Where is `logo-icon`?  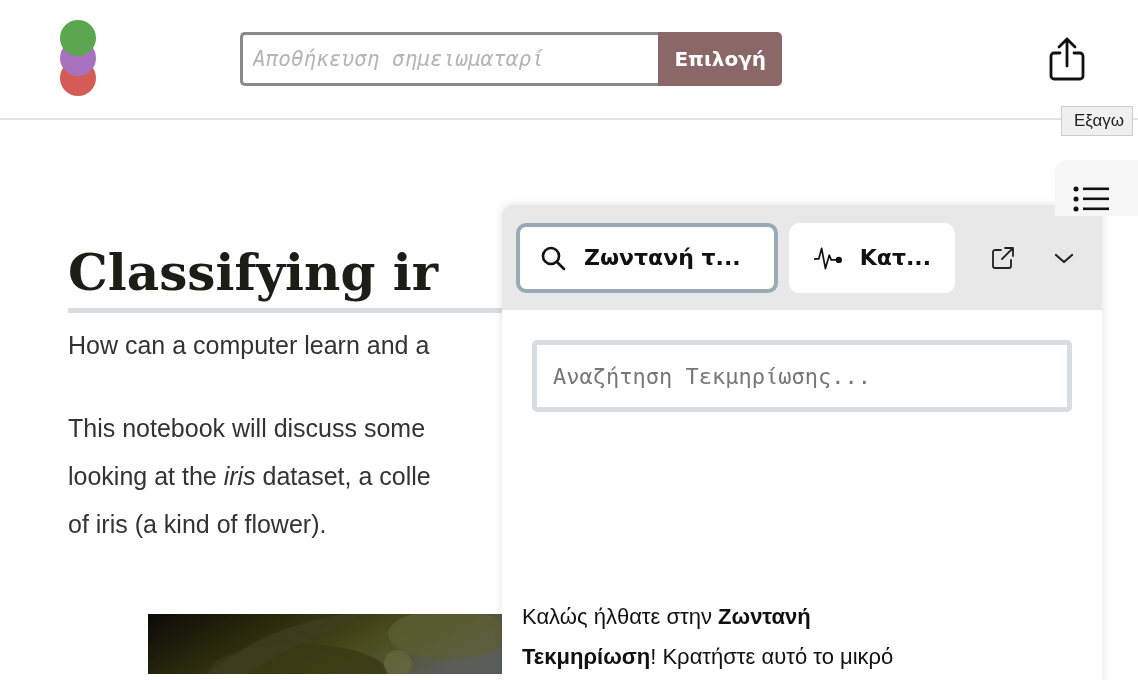
logo-icon is located at coordinates (78, 59).